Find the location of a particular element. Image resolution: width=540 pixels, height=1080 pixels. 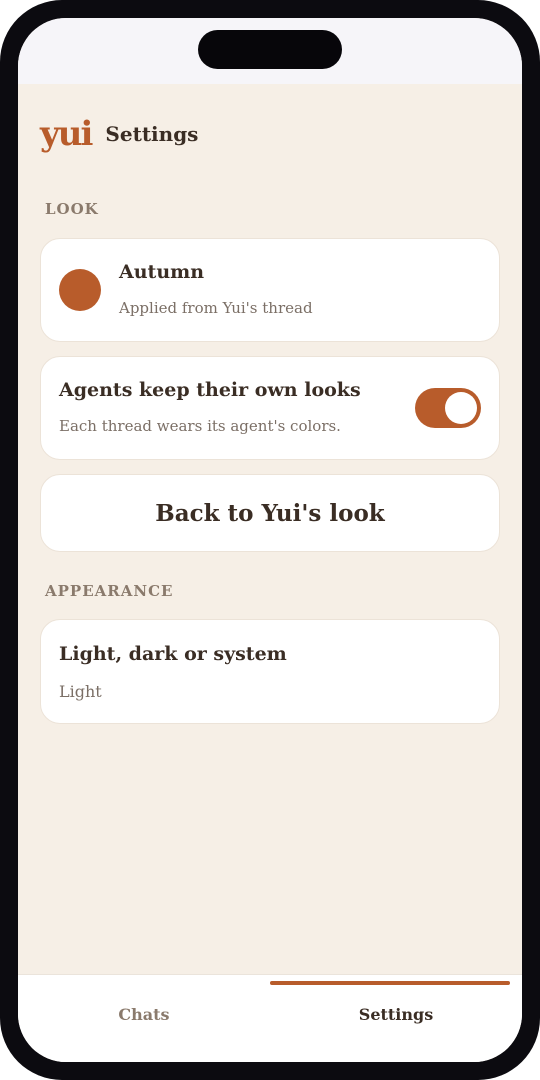

tab-settings: Settings is located at coordinates (396, 1018).